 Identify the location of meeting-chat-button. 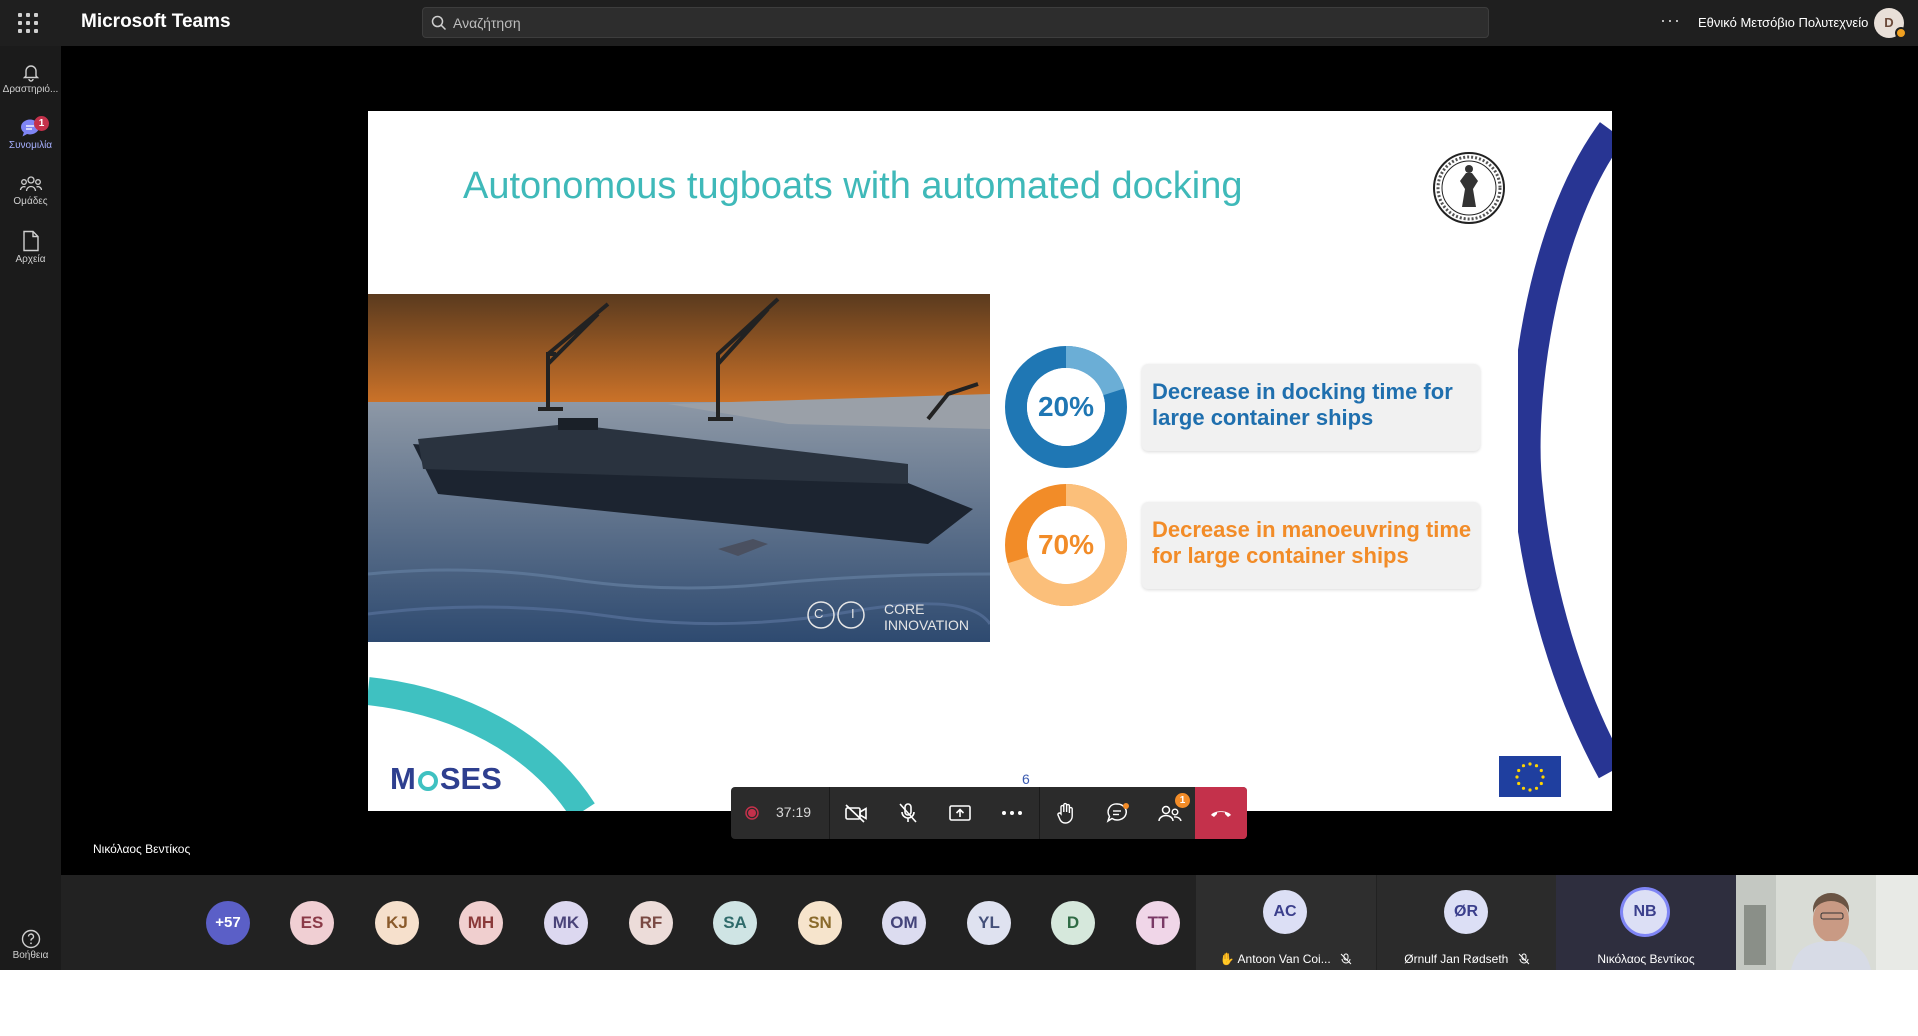
(1118, 813).